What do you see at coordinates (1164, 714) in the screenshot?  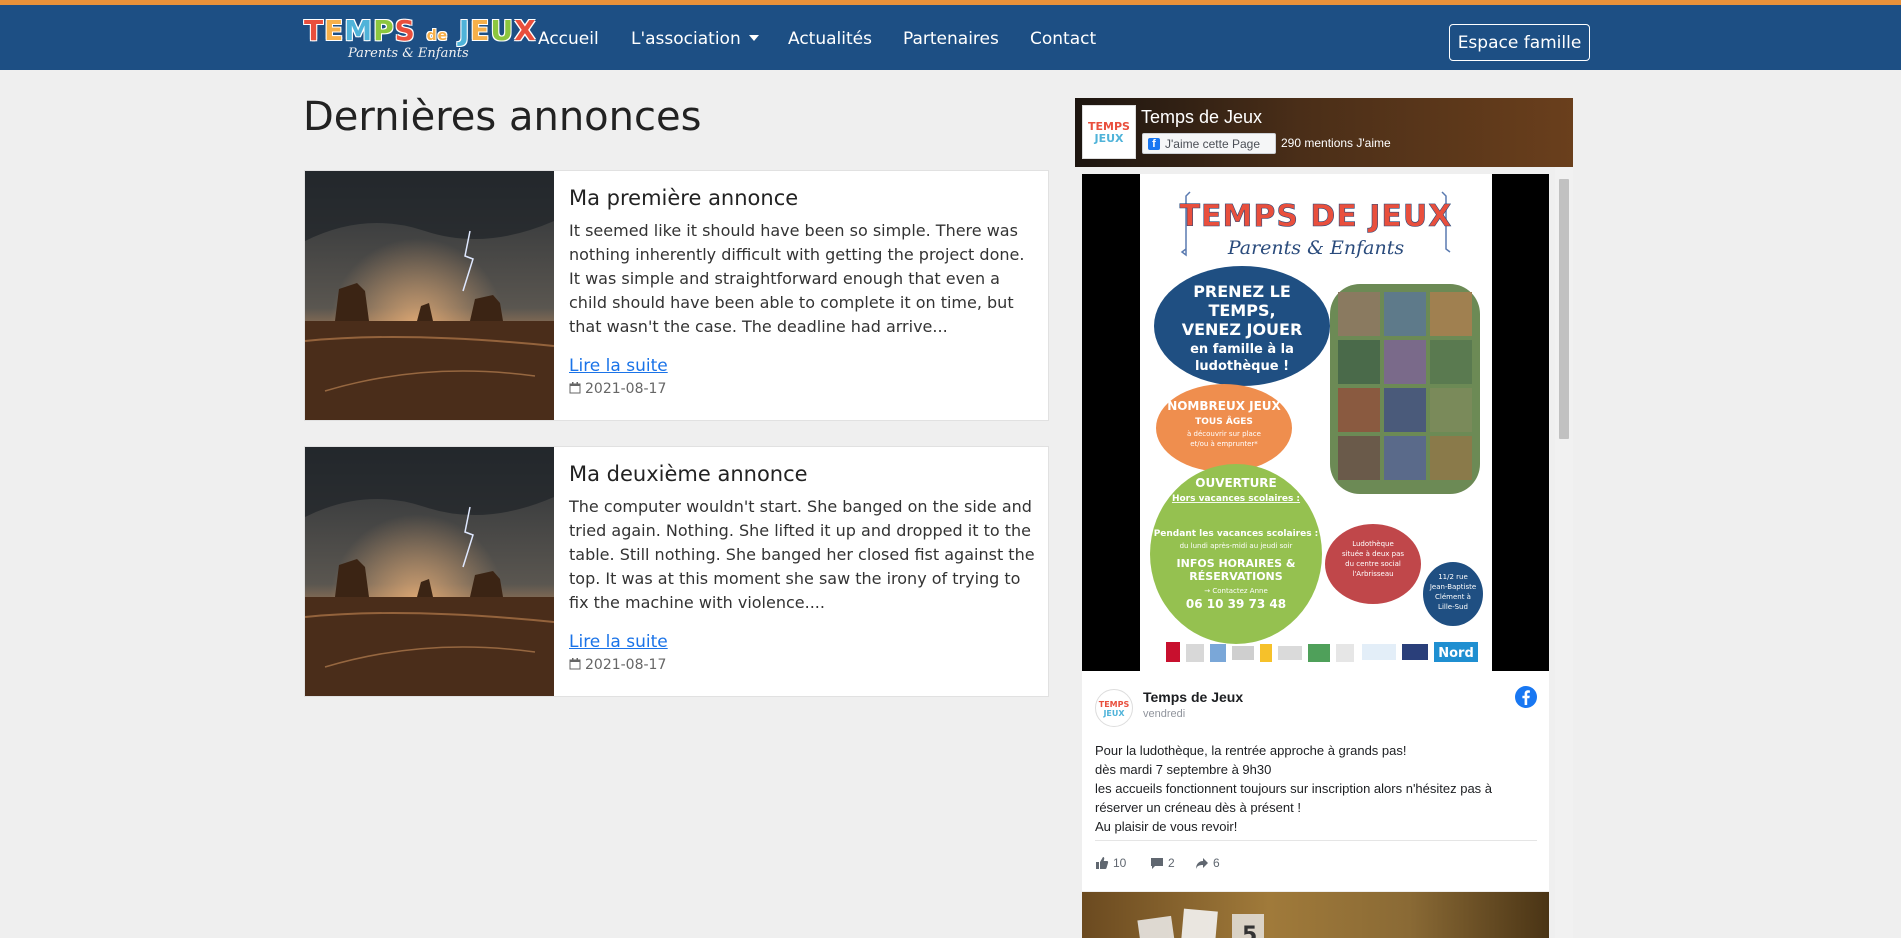 I see `post-timestamp: vendredi` at bounding box center [1164, 714].